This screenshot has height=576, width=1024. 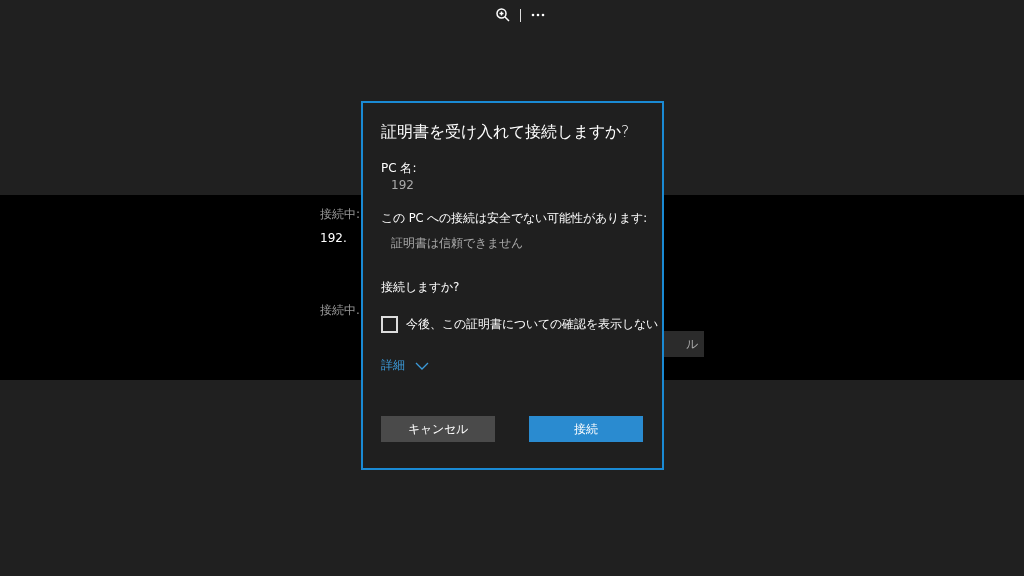 I want to click on pc-name-label: PC 名:, so click(x=399, y=168).